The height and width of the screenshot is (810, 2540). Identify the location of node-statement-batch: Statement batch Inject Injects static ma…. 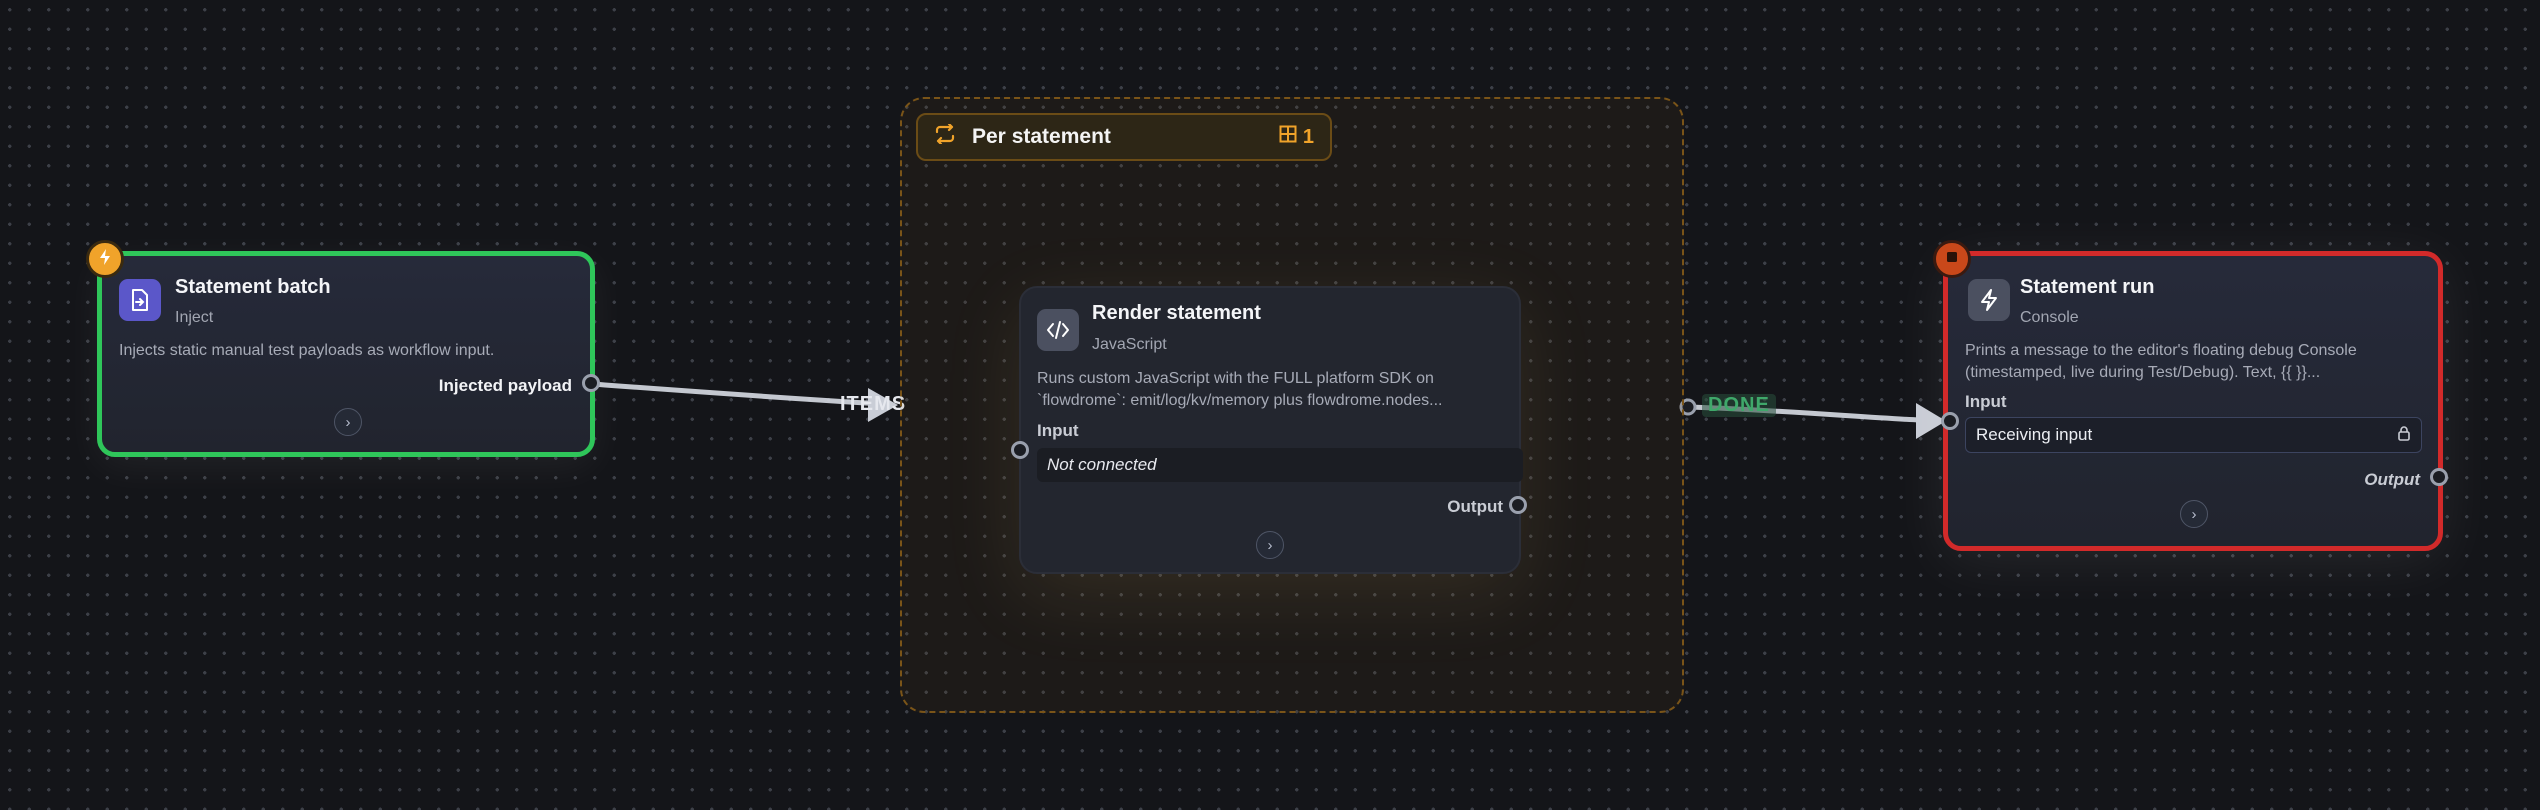
(346, 354).